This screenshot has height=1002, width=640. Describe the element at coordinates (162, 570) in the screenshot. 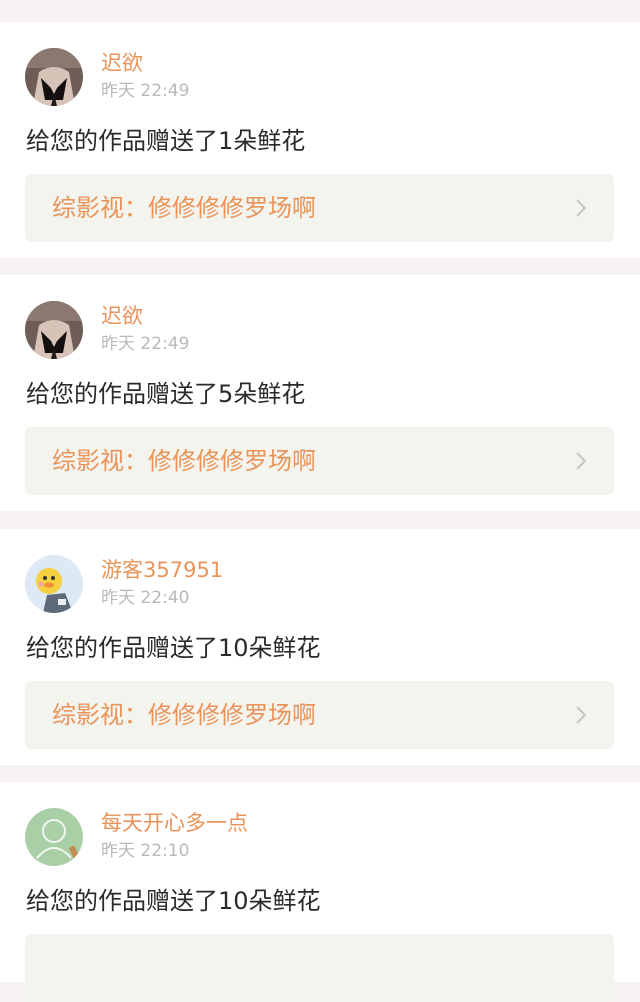

I see `username: 游客357951` at that location.